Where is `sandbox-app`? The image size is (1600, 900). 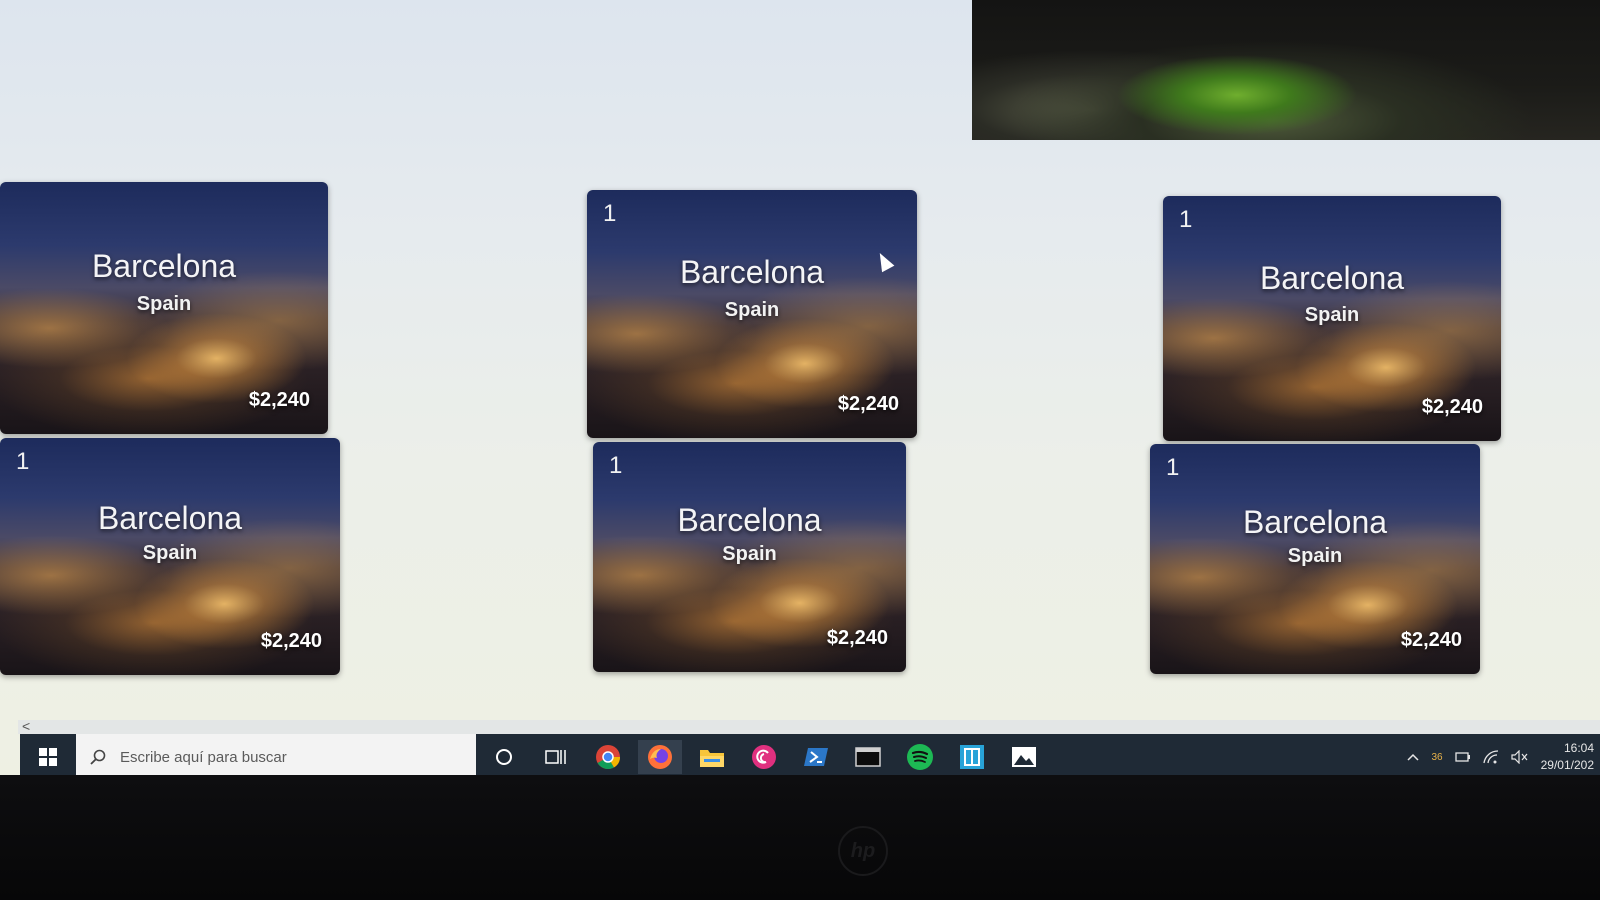 sandbox-app is located at coordinates (972, 760).